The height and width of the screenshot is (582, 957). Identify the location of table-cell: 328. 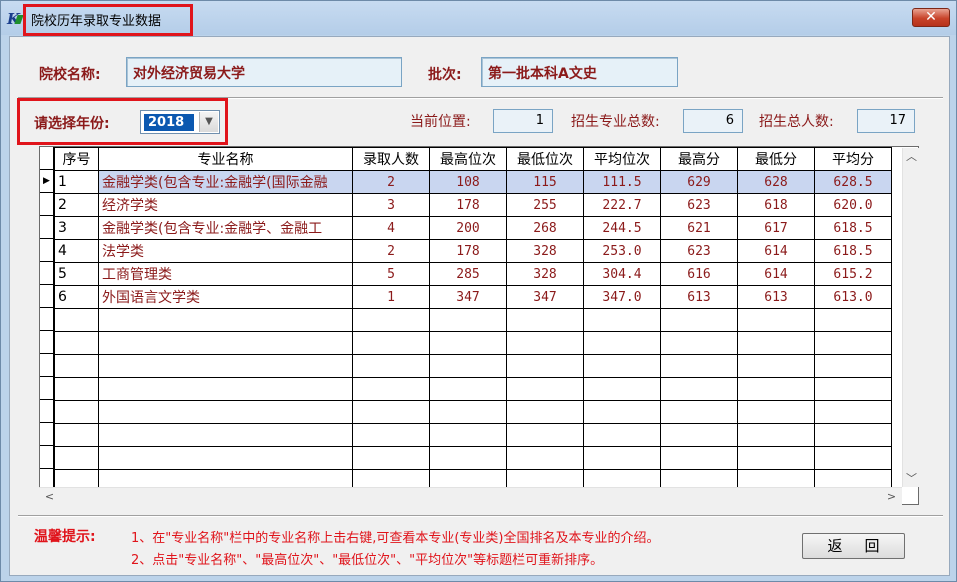
(545, 274).